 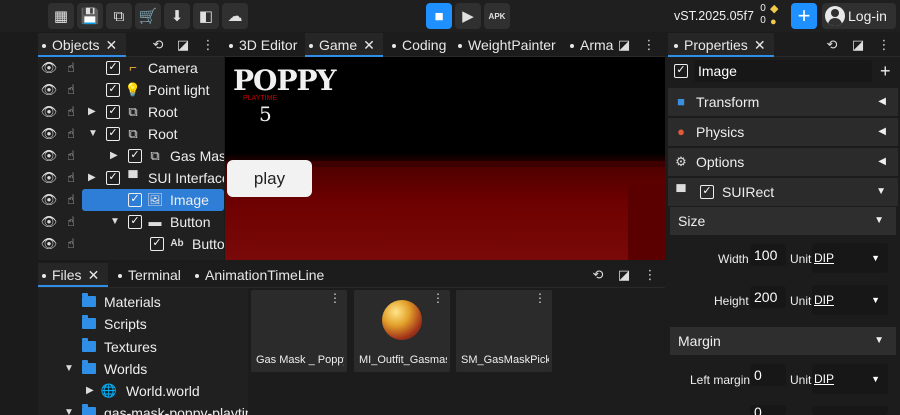 What do you see at coordinates (143, 391) in the screenshot?
I see `file-row: ▶ 🌐 World.world` at bounding box center [143, 391].